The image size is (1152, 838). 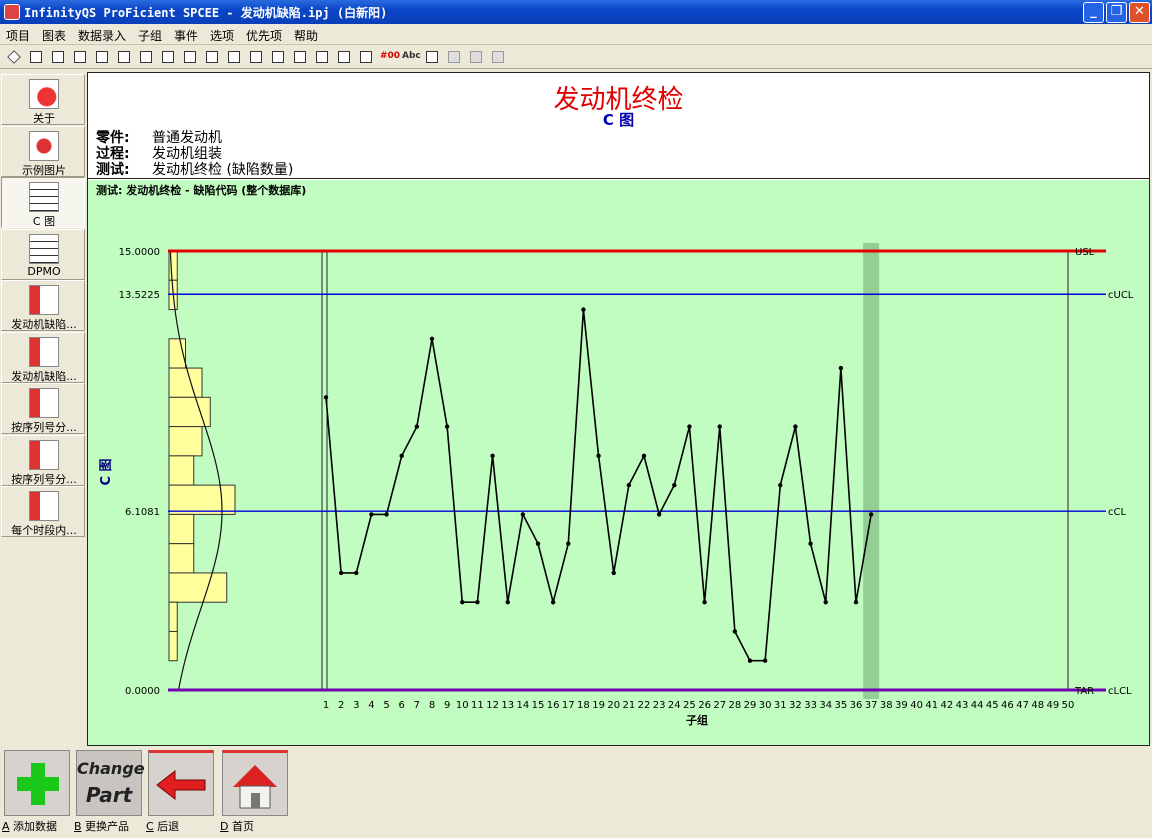 What do you see at coordinates (689, 705) in the screenshot?
I see `x-tick-label: 25` at bounding box center [689, 705].